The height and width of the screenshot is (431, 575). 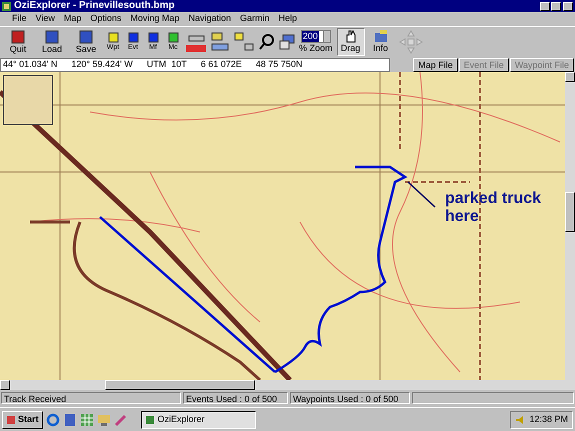 What do you see at coordinates (350, 398) in the screenshot?
I see `status-text: Waypoints Used : 0 of 500` at bounding box center [350, 398].